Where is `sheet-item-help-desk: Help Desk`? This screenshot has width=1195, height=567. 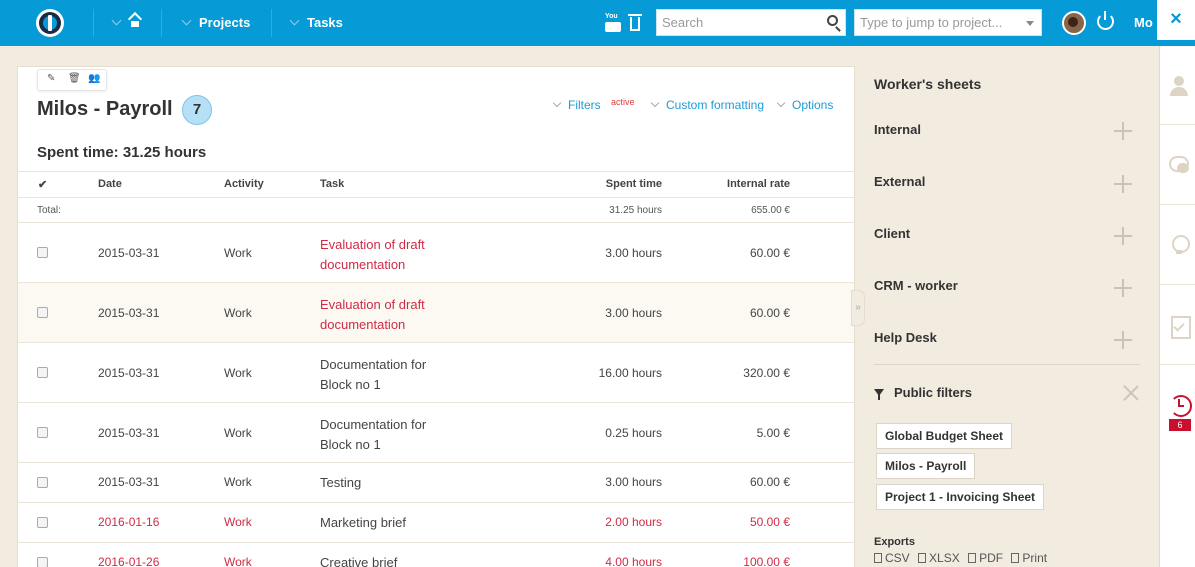
sheet-item-help-desk: Help Desk is located at coordinates (1007, 354).